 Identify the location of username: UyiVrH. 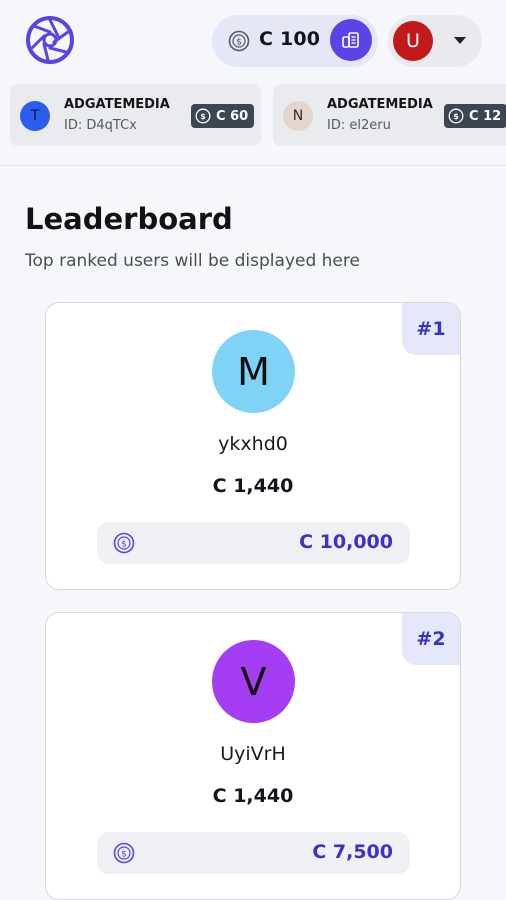
(253, 754).